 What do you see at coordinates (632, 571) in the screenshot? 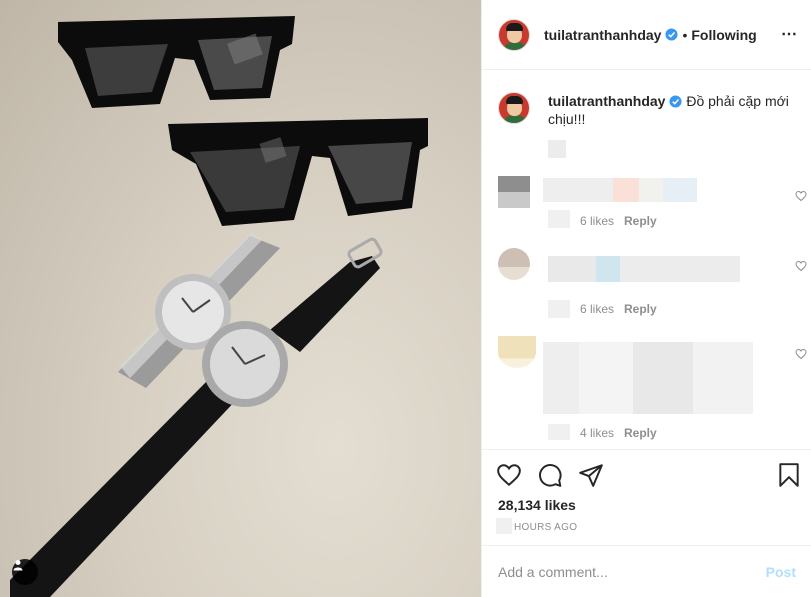
I see `comment-input` at bounding box center [632, 571].